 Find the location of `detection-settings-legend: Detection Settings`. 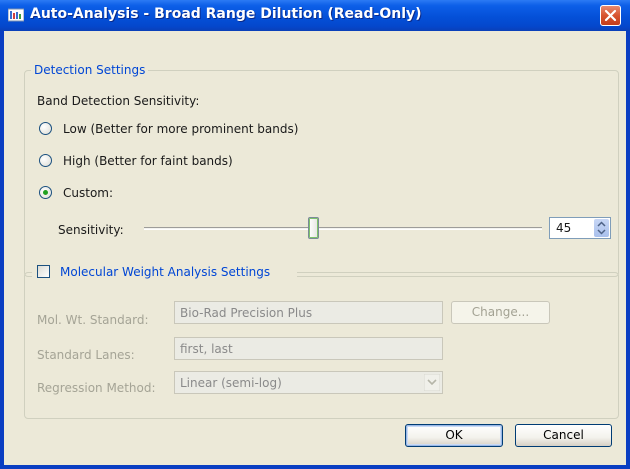

detection-settings-legend: Detection Settings is located at coordinates (90, 70).